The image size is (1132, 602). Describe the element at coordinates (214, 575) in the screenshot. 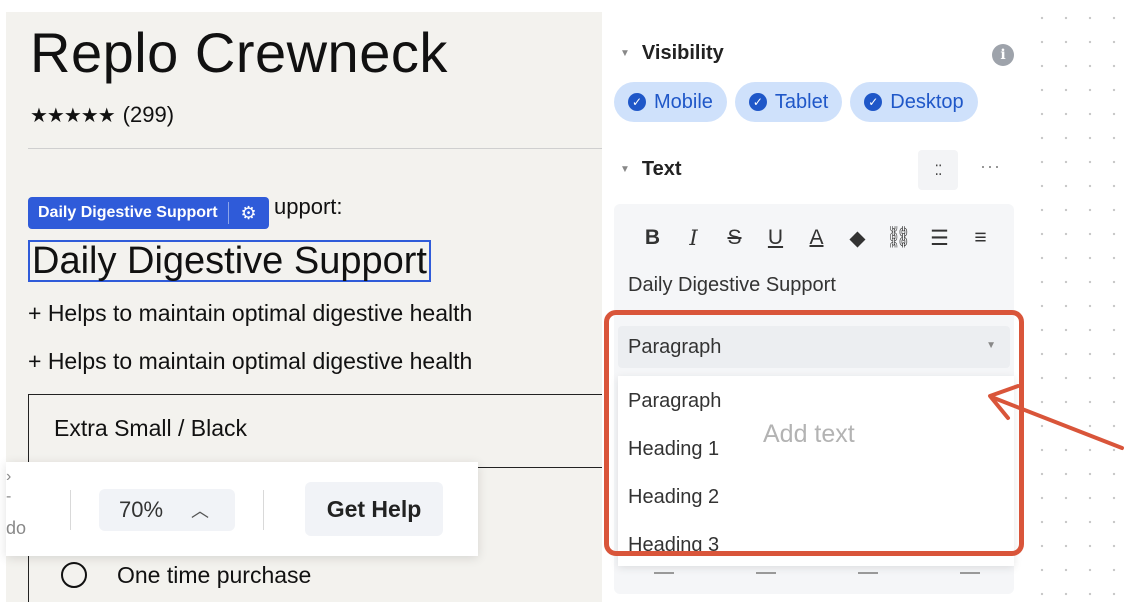

I see `one-time-purchase-label: One time purchase` at that location.